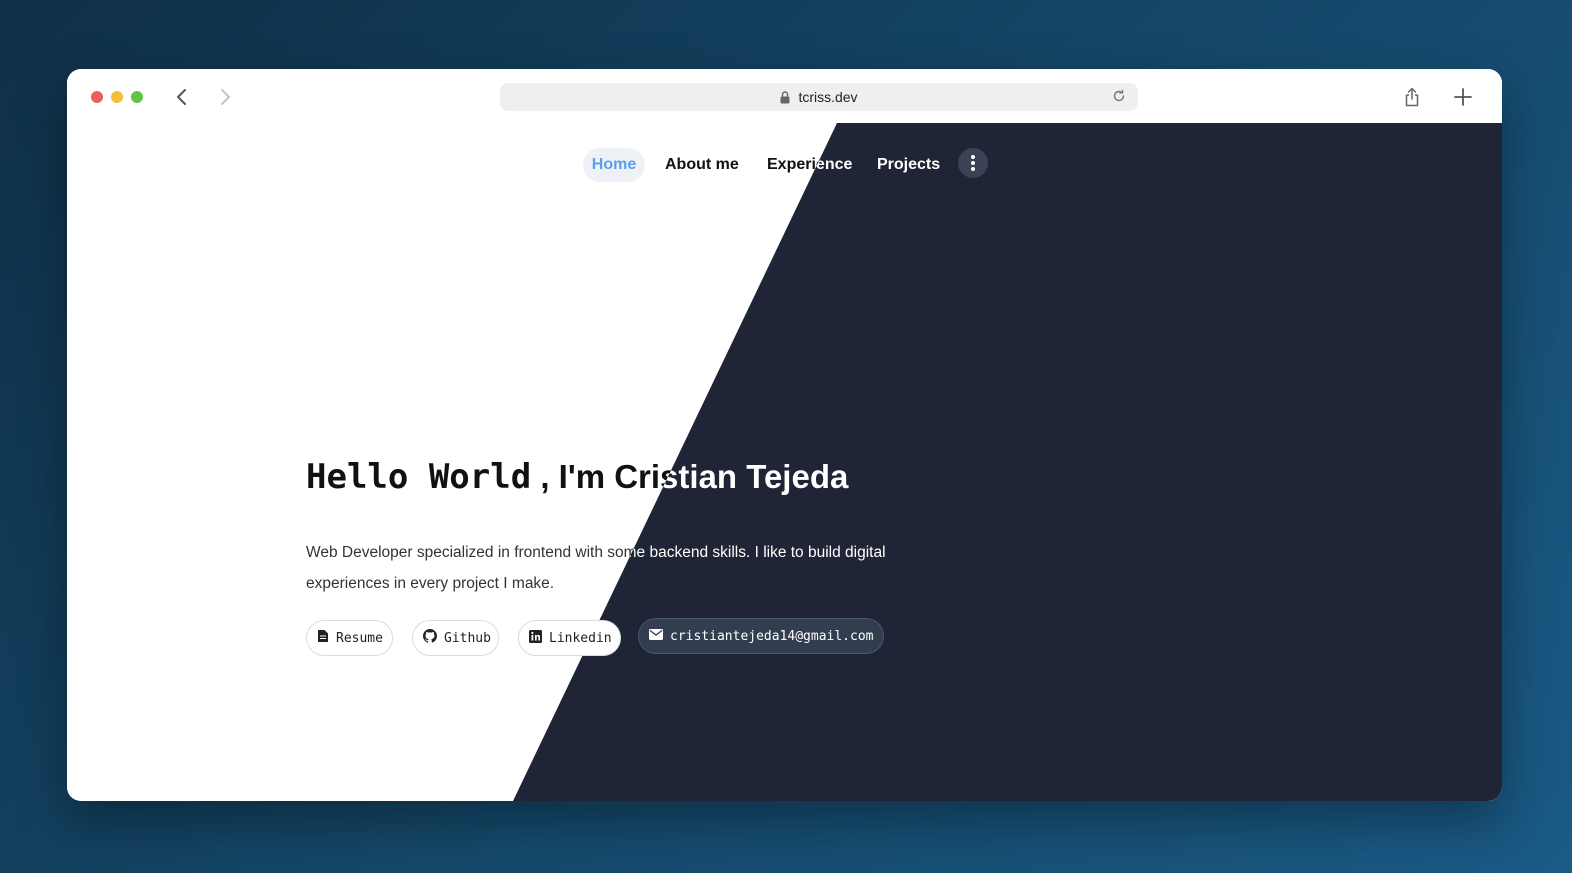 This screenshot has width=1572, height=873. What do you see at coordinates (772, 636) in the screenshot?
I see `email-label: cristiantejeda14@gmail.com` at bounding box center [772, 636].